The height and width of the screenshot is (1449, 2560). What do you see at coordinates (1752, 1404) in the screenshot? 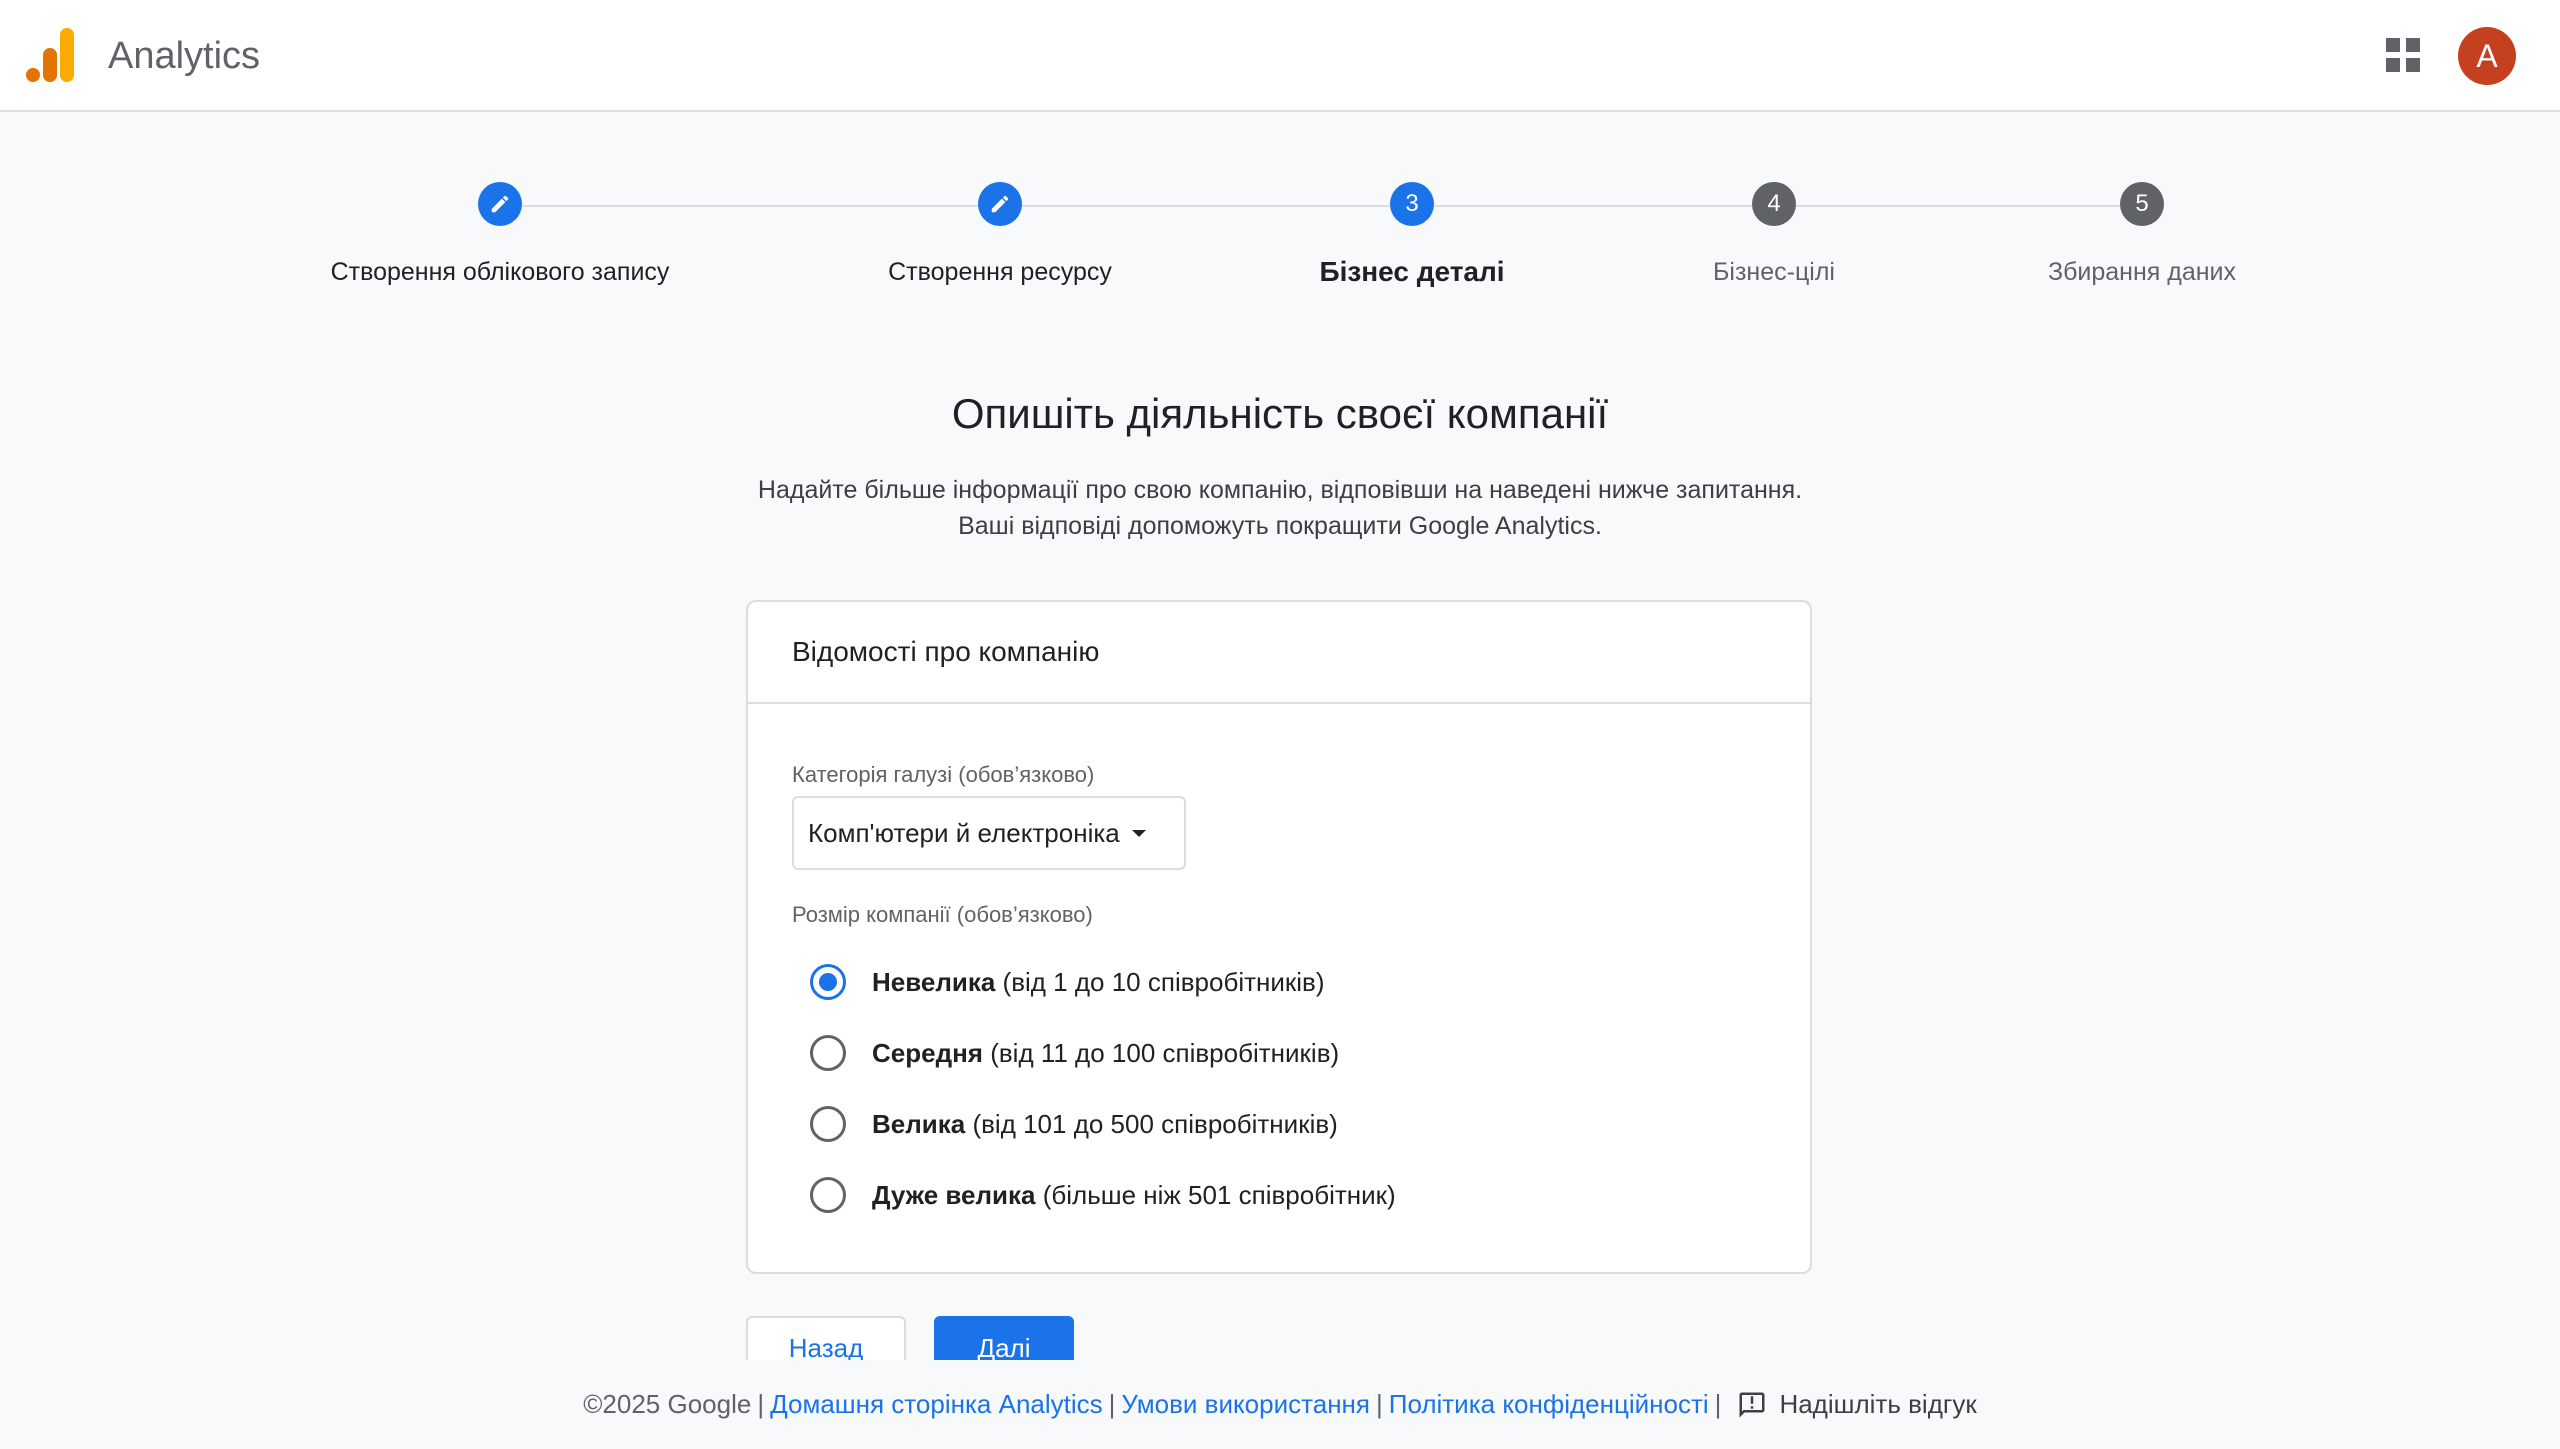
I see `feedback-icon` at bounding box center [1752, 1404].